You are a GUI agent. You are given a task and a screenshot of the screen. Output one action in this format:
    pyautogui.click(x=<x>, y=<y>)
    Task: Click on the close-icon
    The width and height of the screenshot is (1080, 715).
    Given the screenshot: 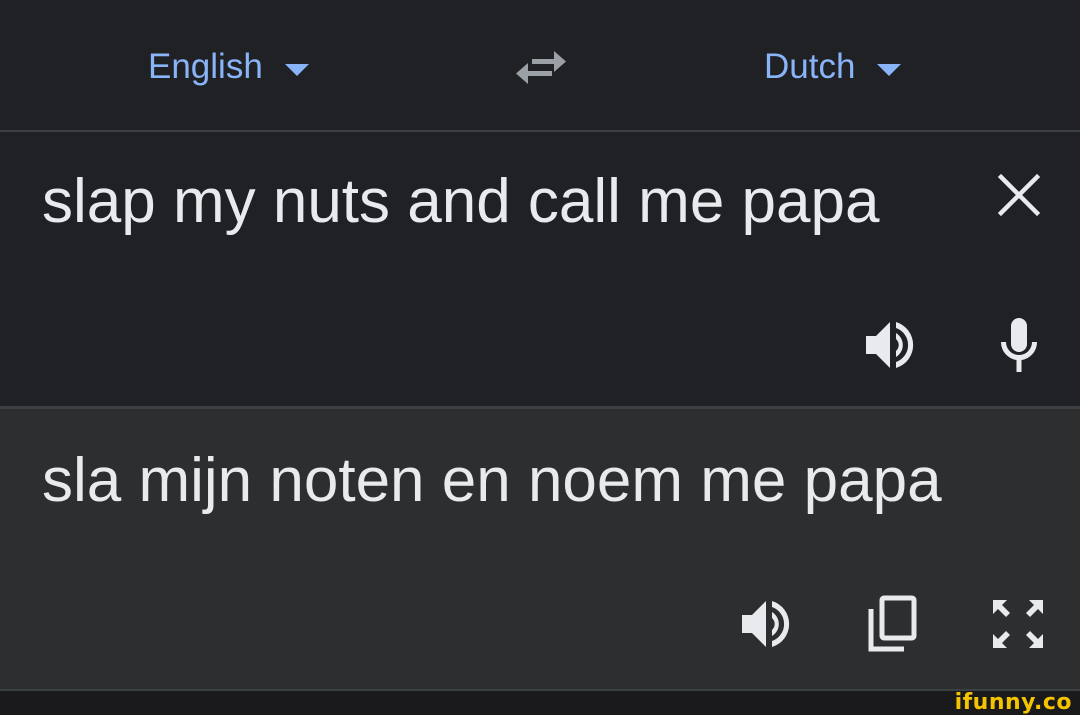 What is the action you would take?
    pyautogui.click(x=1019, y=195)
    